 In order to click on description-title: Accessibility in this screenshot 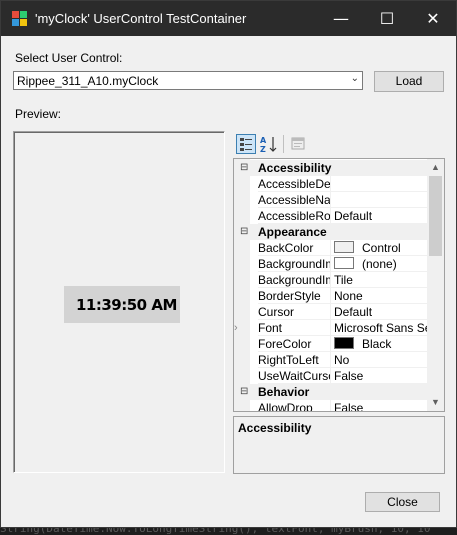, I will do `click(275, 428)`.